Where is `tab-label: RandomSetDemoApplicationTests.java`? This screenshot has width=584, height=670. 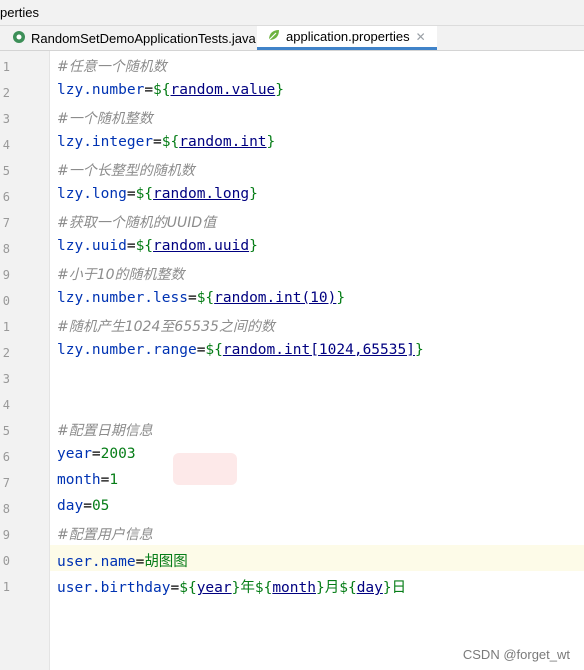 tab-label: RandomSetDemoApplicationTests.java is located at coordinates (143, 38).